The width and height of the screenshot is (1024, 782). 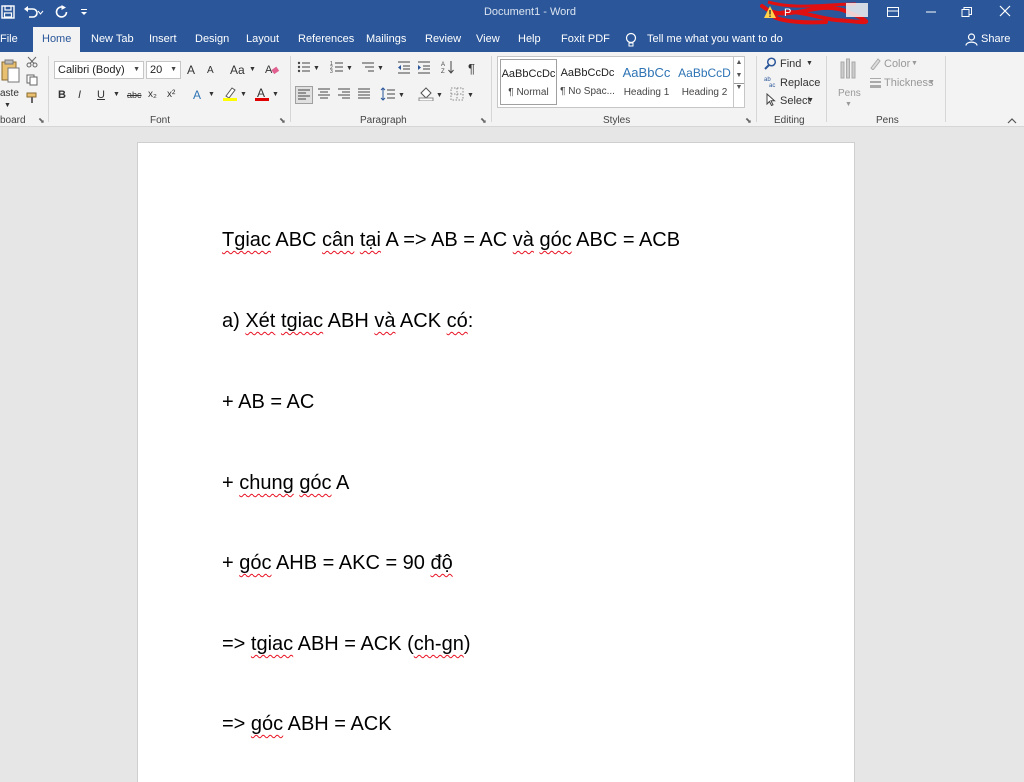 What do you see at coordinates (134, 95) in the screenshot?
I see `strikethrough-button: abc` at bounding box center [134, 95].